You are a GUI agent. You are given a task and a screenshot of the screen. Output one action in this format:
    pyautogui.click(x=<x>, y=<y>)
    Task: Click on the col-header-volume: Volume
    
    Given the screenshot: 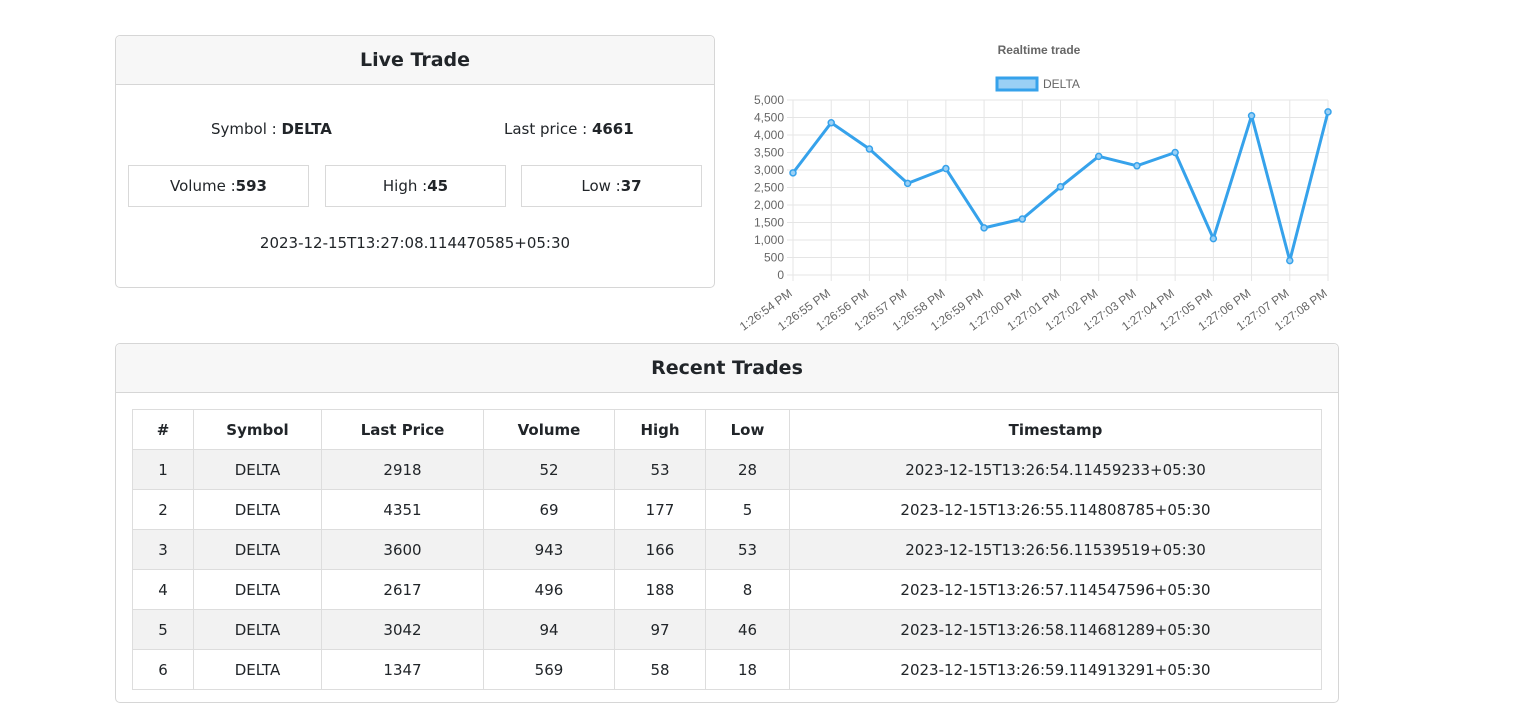 What is the action you would take?
    pyautogui.click(x=549, y=429)
    